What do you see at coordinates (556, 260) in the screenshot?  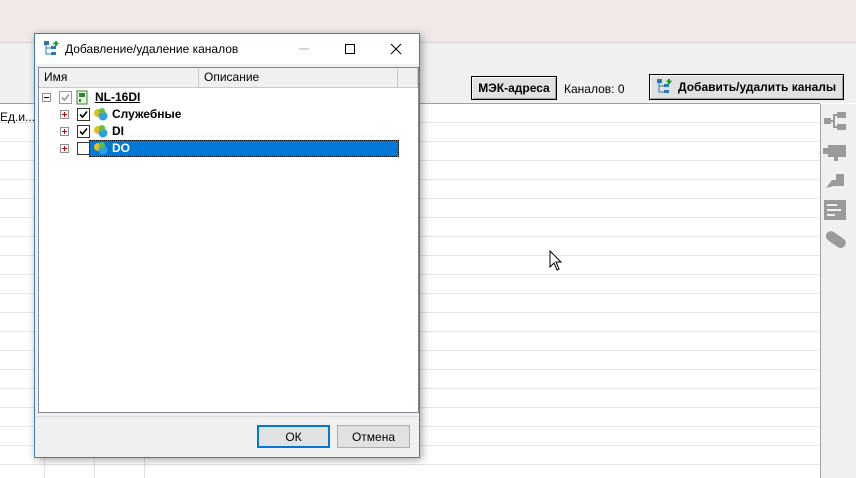 I see `mouse-cursor-icon` at bounding box center [556, 260].